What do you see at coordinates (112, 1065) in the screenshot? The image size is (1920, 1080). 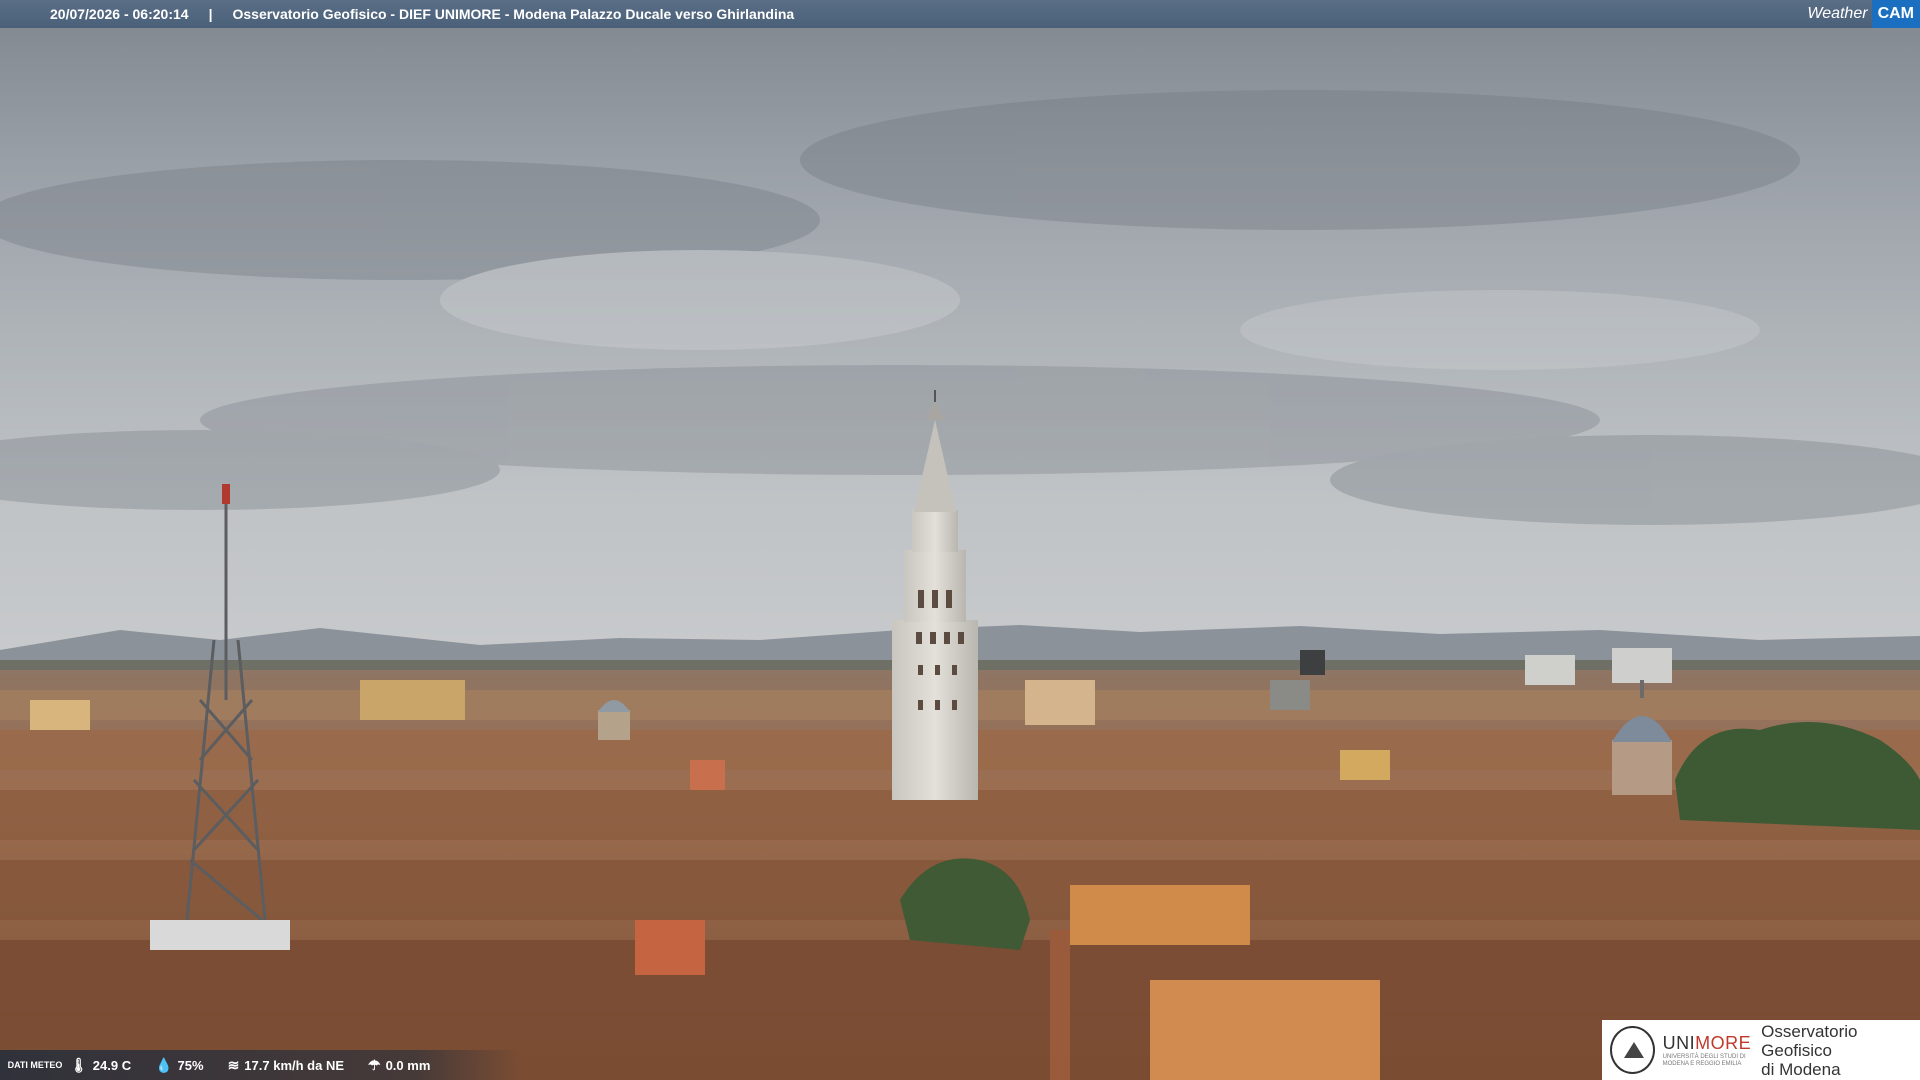 I see `temperature-value: 24.9 C` at bounding box center [112, 1065].